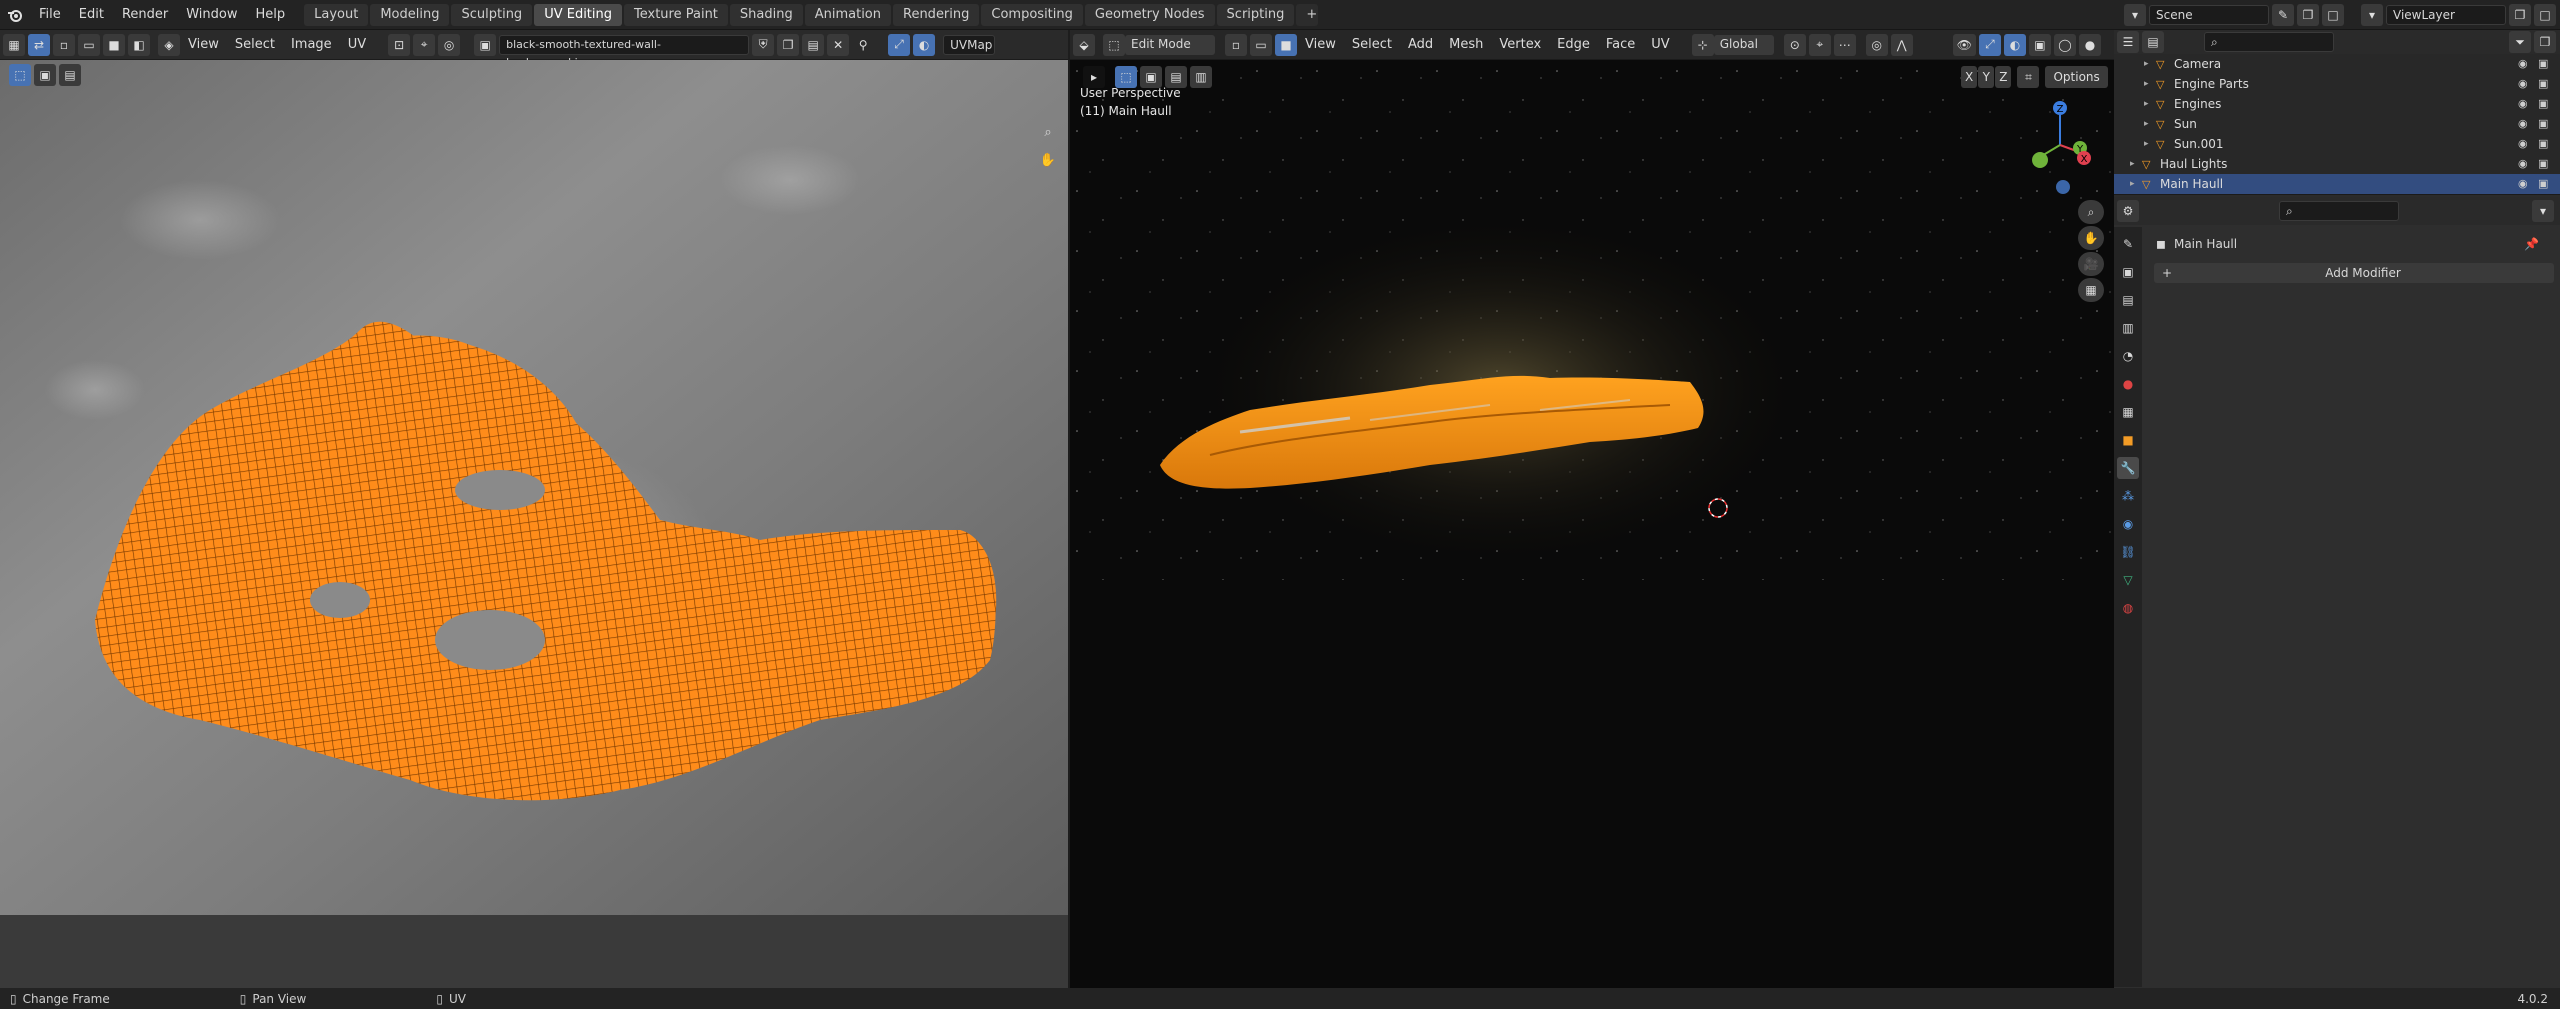  Describe the element at coordinates (1151, 77) in the screenshot. I see `select-extend-icon: ▣` at that location.